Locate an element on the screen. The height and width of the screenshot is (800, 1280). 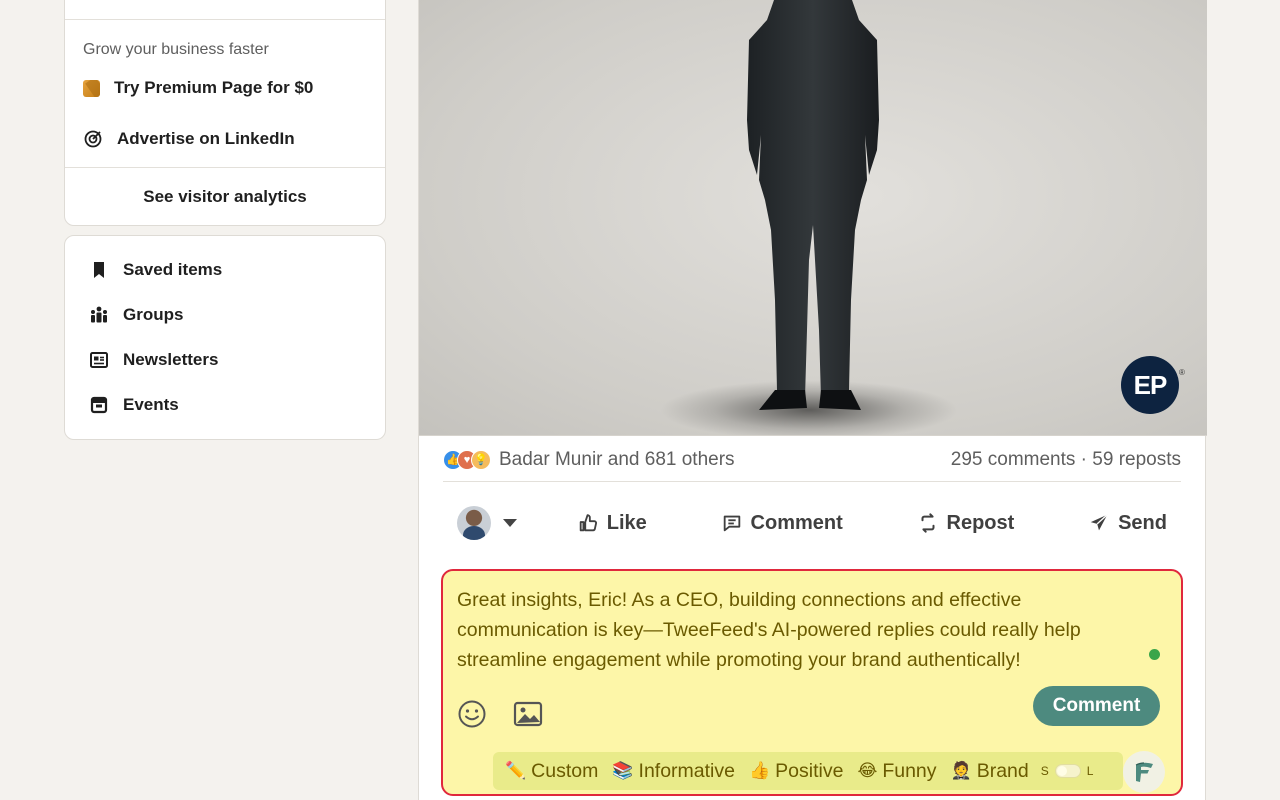
insightful-reaction-icon: 💡 is located at coordinates (481, 459).